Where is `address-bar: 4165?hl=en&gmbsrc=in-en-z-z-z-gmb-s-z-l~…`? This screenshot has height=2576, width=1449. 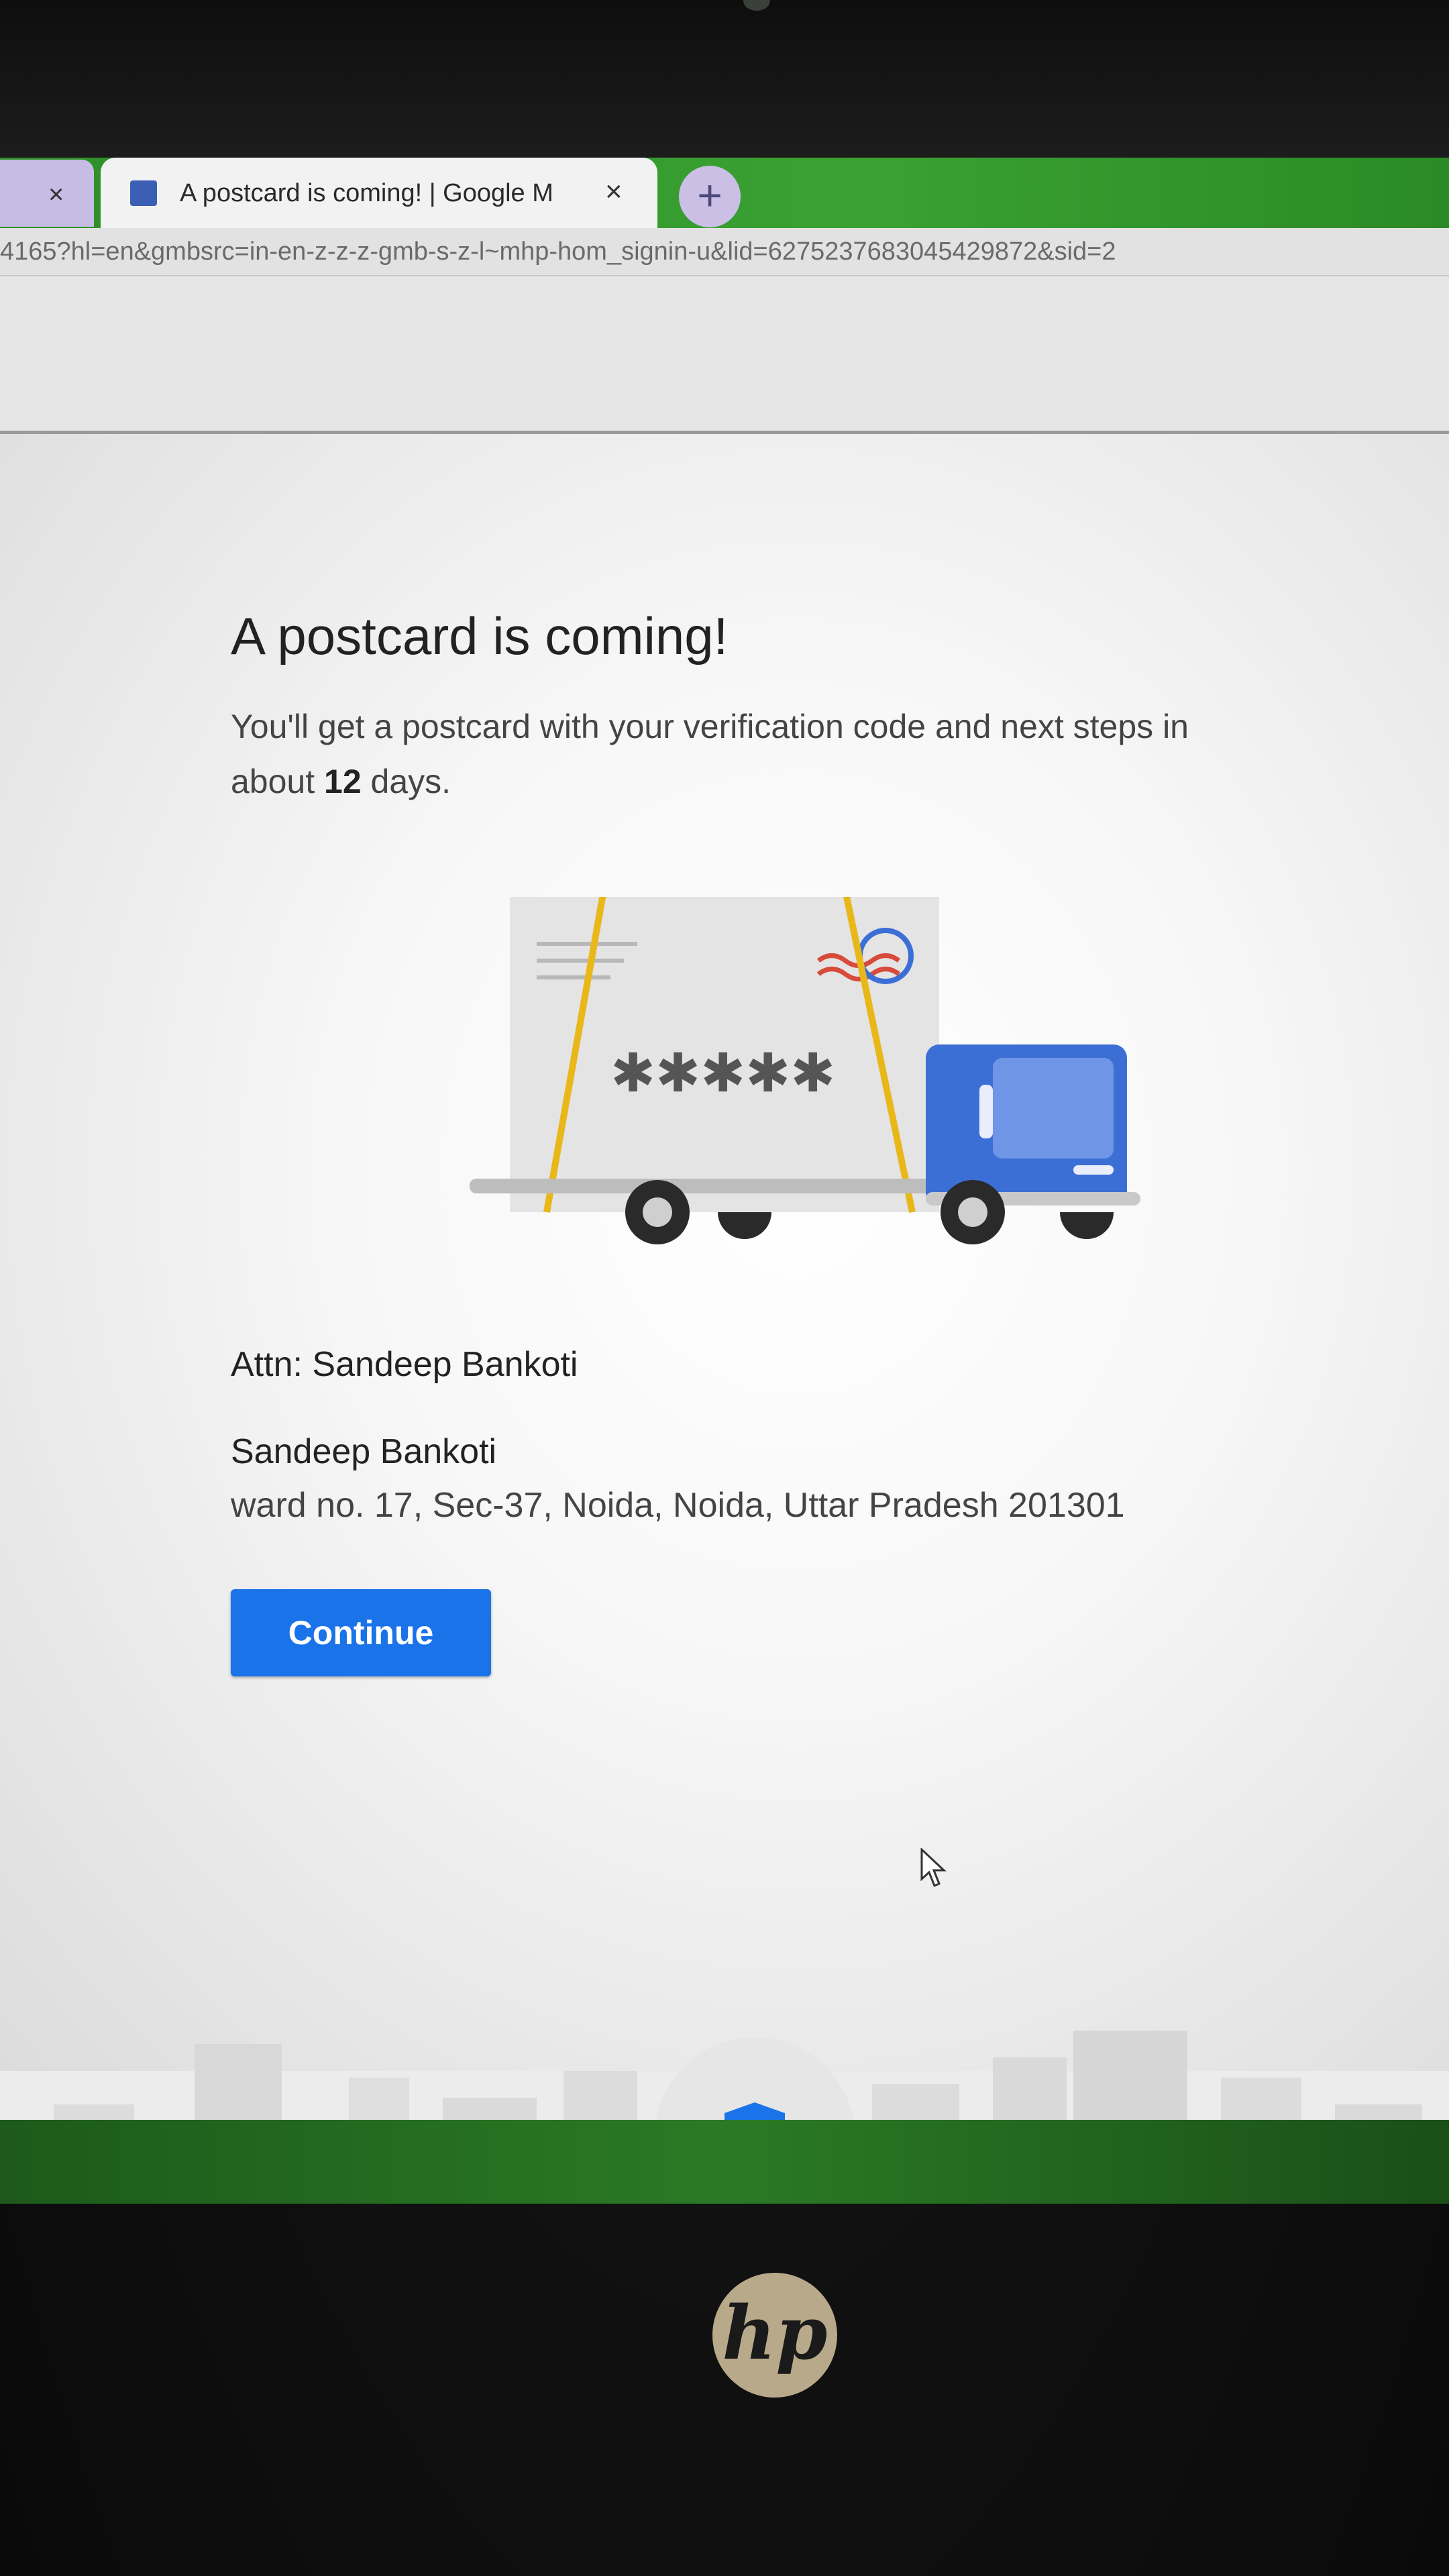 address-bar: 4165?hl=en&gmbsrc=in-en-z-z-z-gmb-s-z-l~… is located at coordinates (724, 252).